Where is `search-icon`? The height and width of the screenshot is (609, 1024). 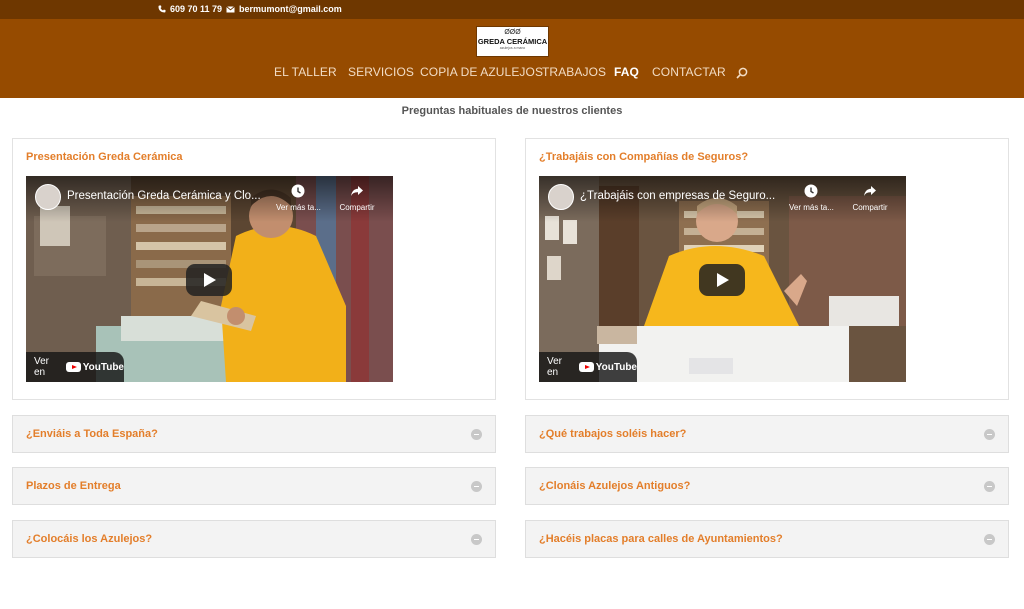
search-icon is located at coordinates (742, 73).